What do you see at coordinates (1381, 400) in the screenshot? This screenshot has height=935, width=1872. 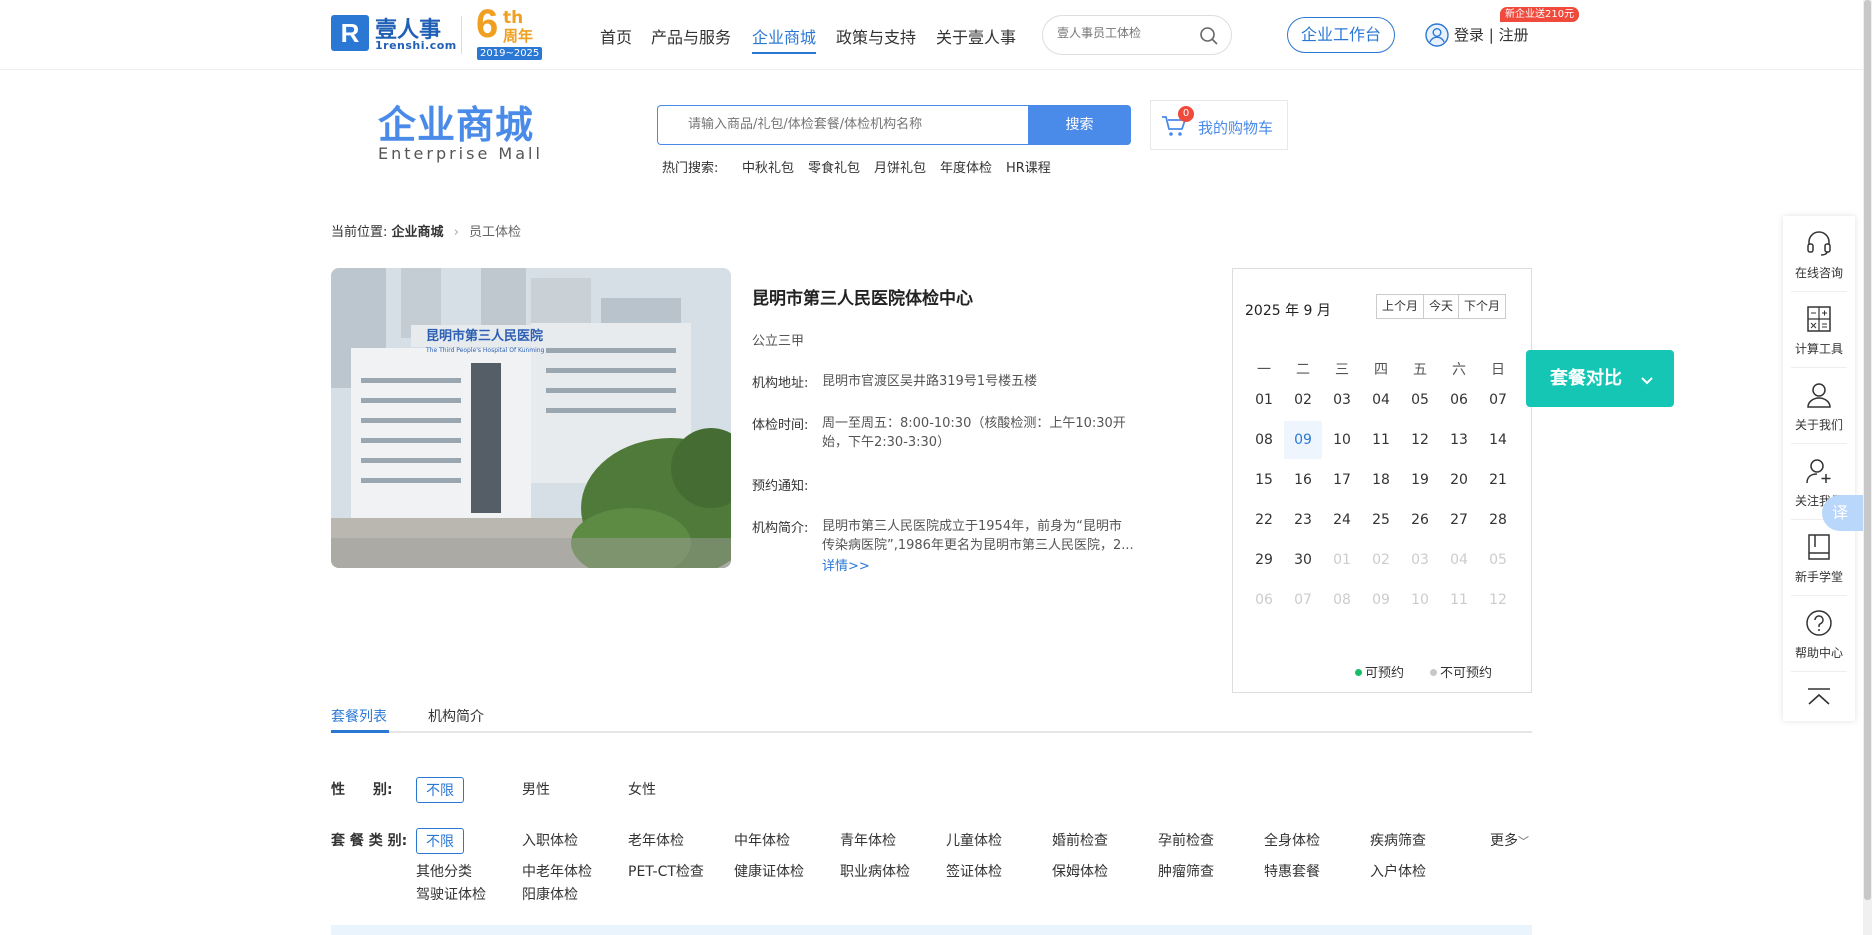 I see `calendar-day: 04` at bounding box center [1381, 400].